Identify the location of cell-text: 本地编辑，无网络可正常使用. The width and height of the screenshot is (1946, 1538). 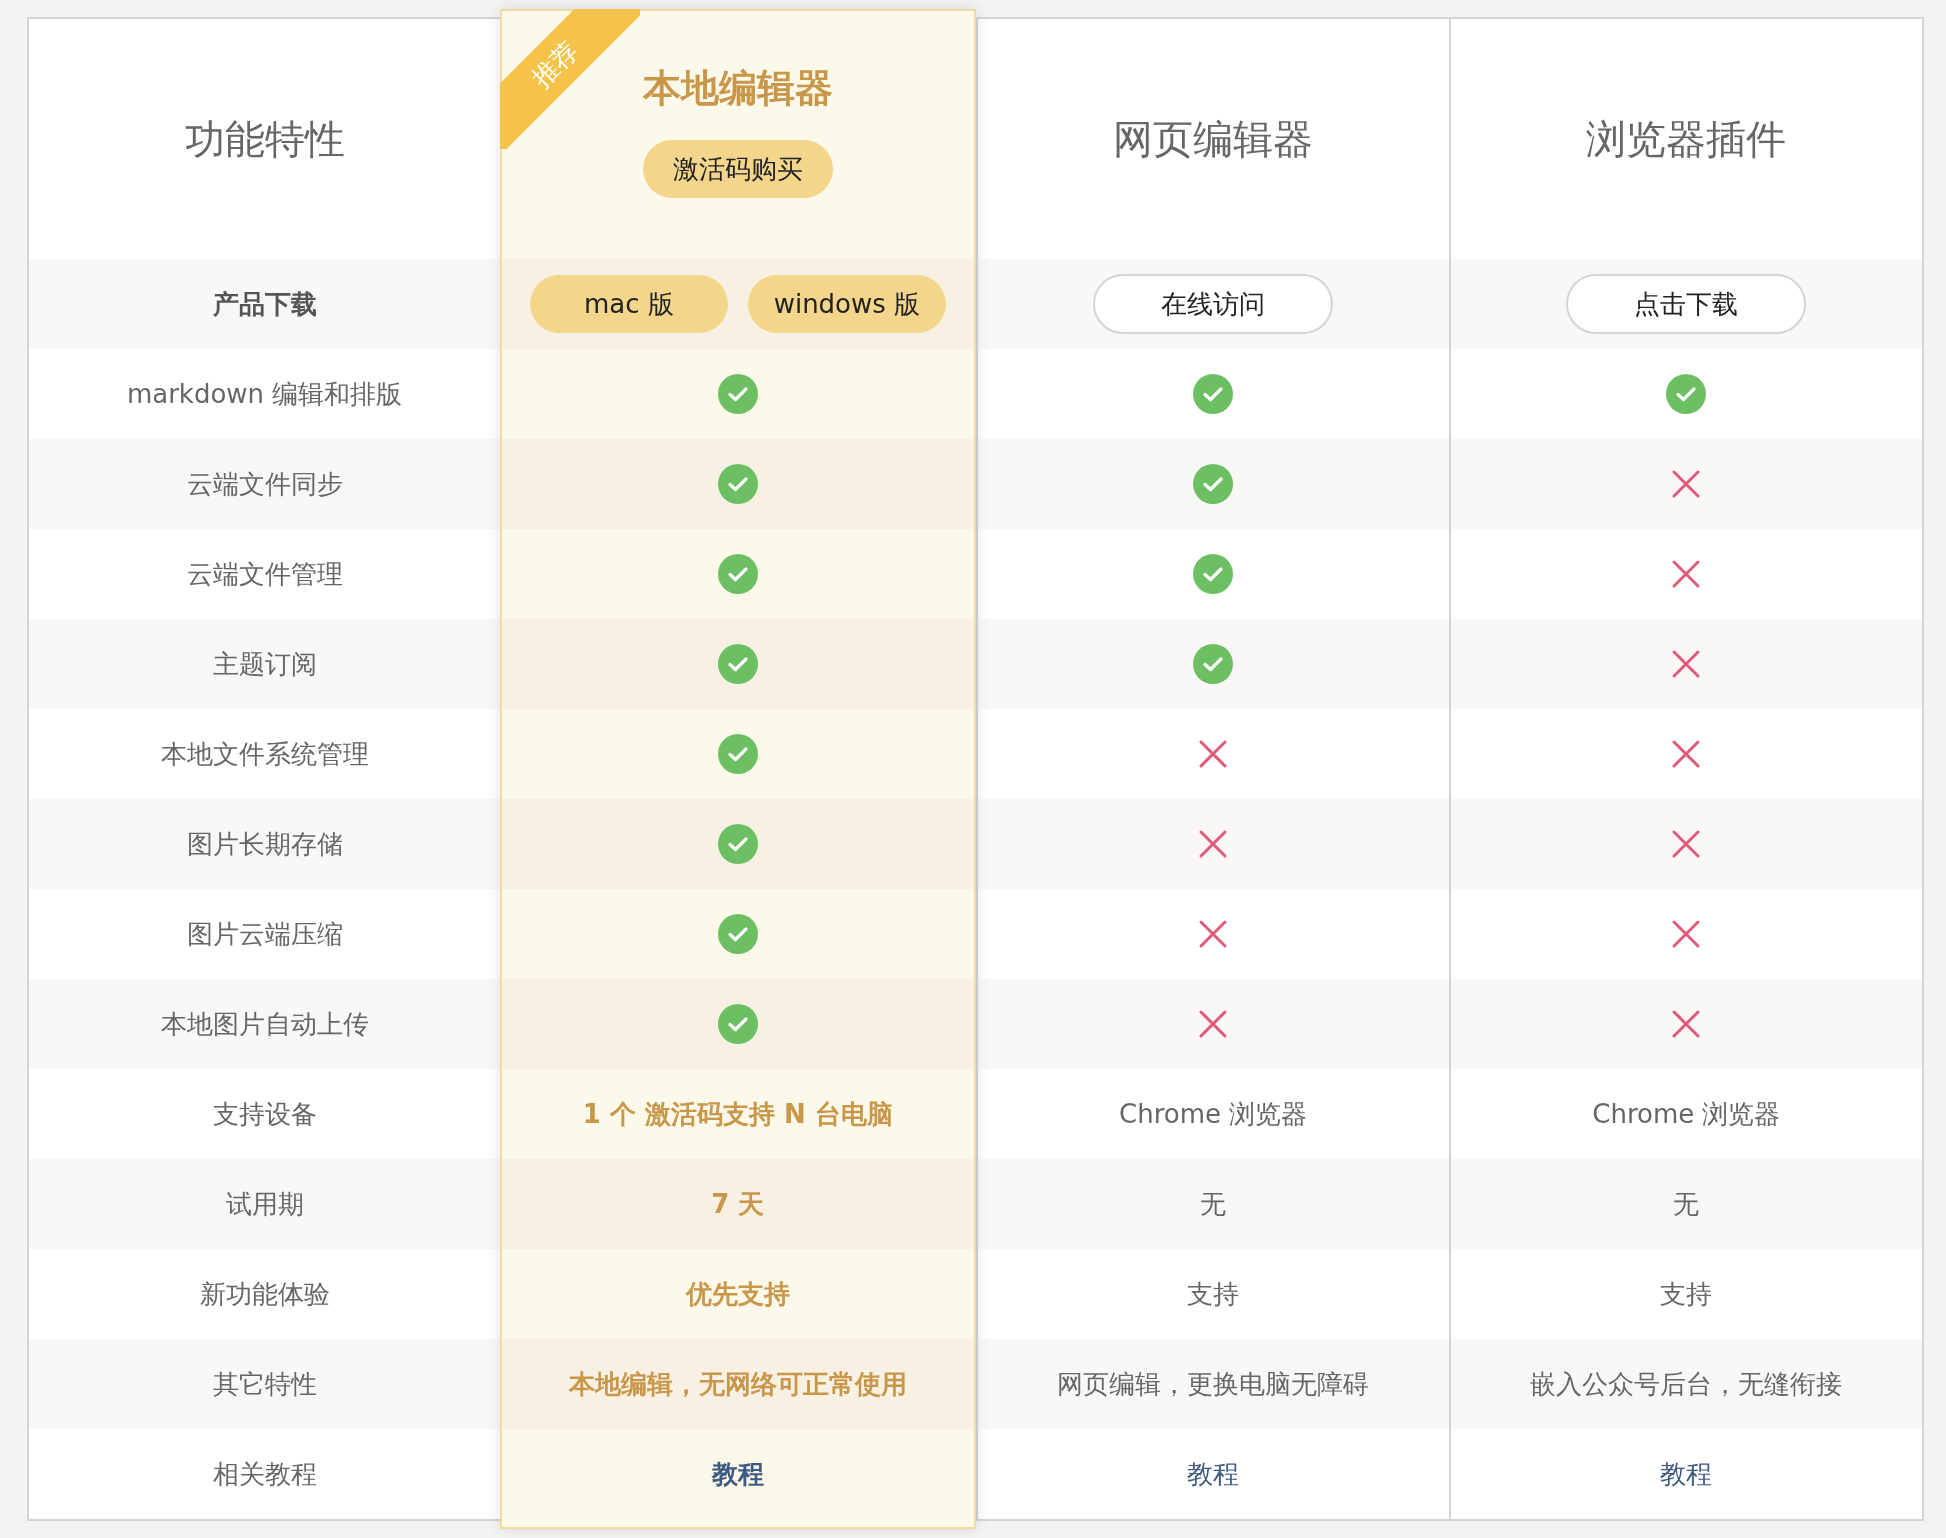
(737, 1384).